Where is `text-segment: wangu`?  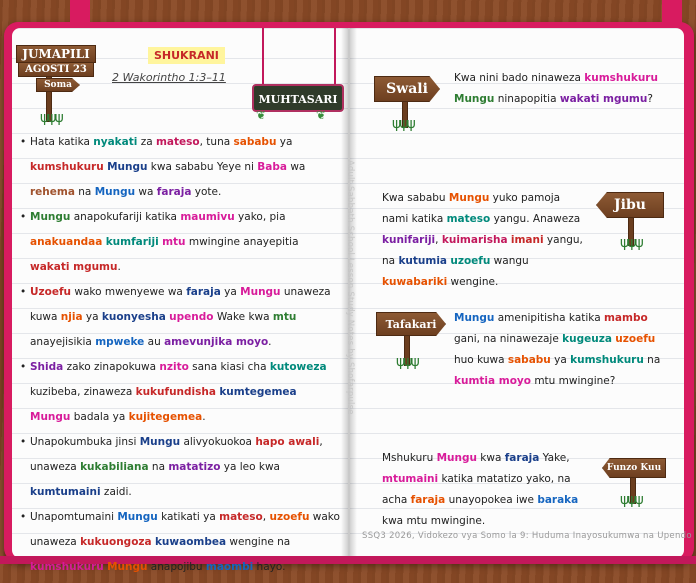
text-segment: wangu is located at coordinates (509, 261).